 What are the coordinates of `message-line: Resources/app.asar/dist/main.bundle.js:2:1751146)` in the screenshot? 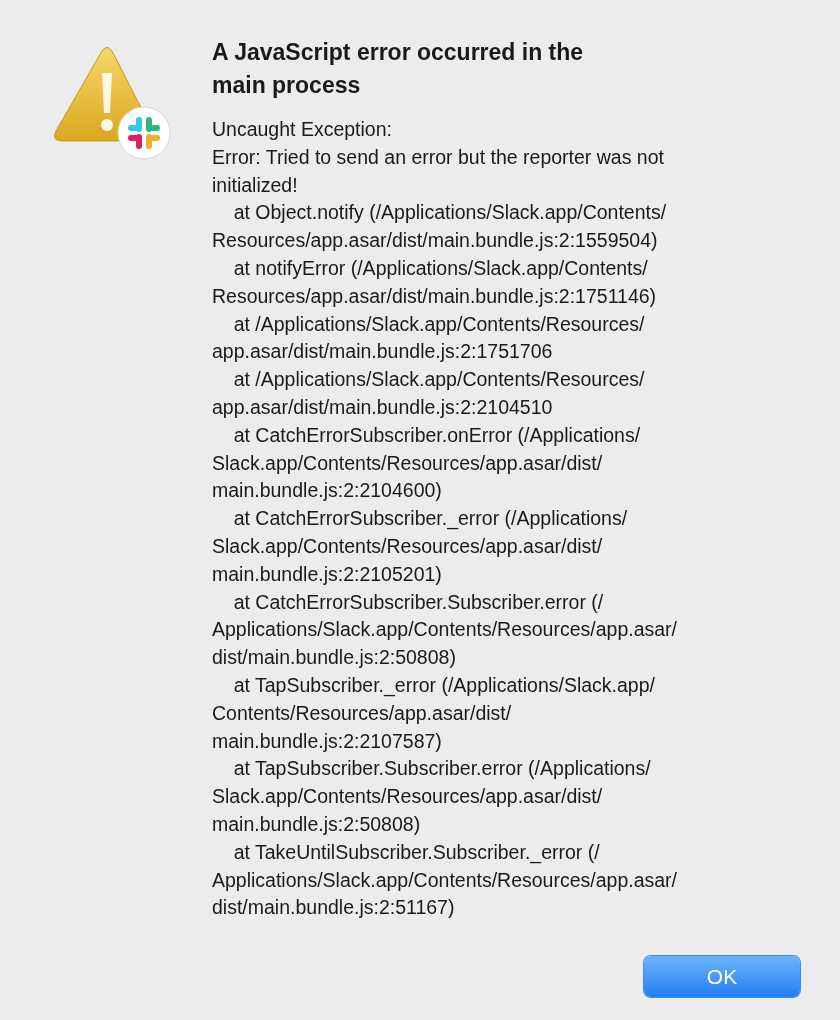 It's located at (434, 296).